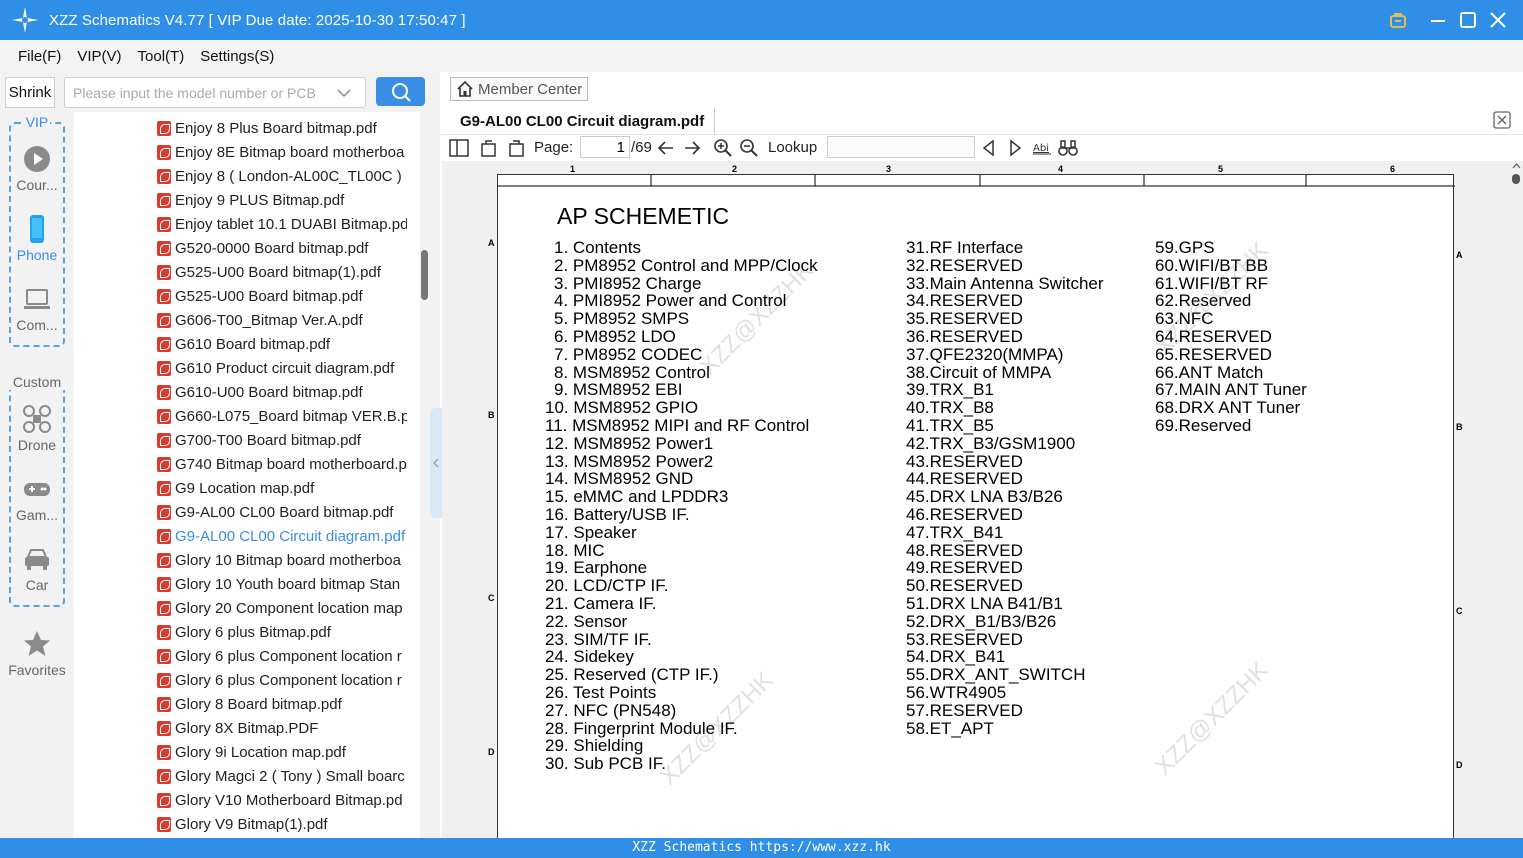 The image size is (1523, 858). What do you see at coordinates (240, 488) in the screenshot?
I see `list-item: G9 Location map.pdf` at bounding box center [240, 488].